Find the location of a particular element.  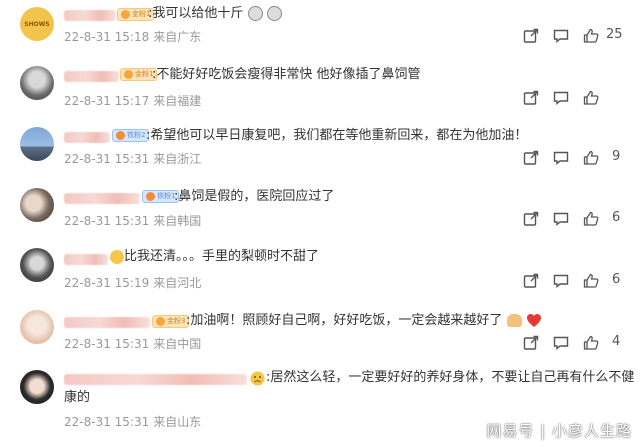

avatar: SHOWS is located at coordinates (37, 24).